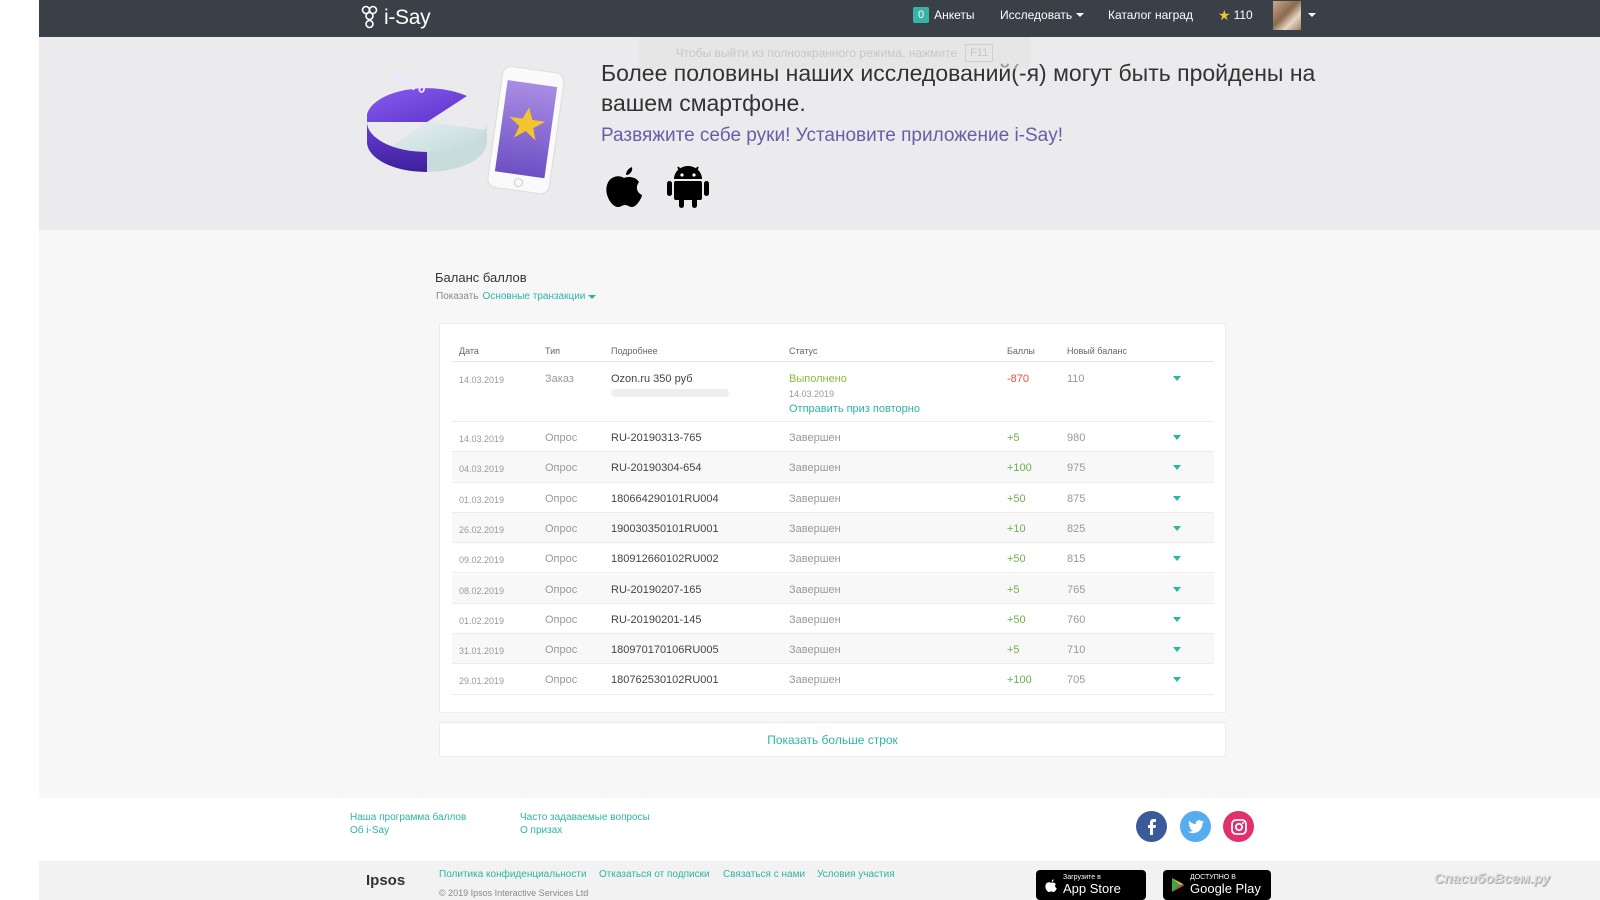  Describe the element at coordinates (1016, 498) in the screenshot. I see `row-points: +50` at that location.